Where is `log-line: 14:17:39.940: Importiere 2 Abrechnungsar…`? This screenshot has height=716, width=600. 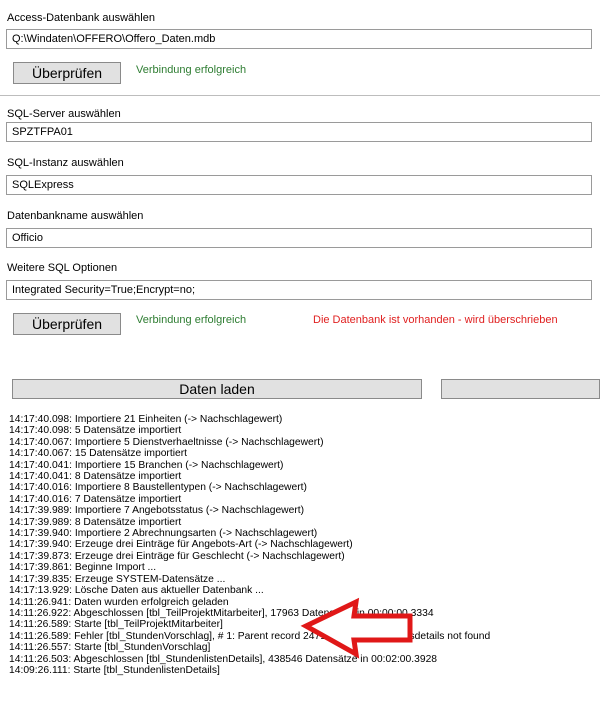
log-line: 14:17:39.940: Importiere 2 Abrechnungsar… is located at coordinates (163, 534).